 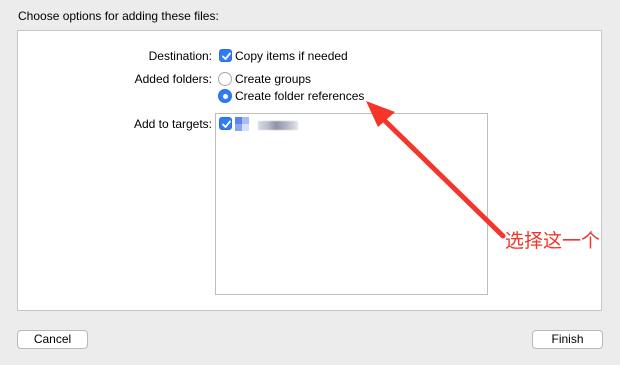 I want to click on create-groups-radio, so click(x=225, y=79).